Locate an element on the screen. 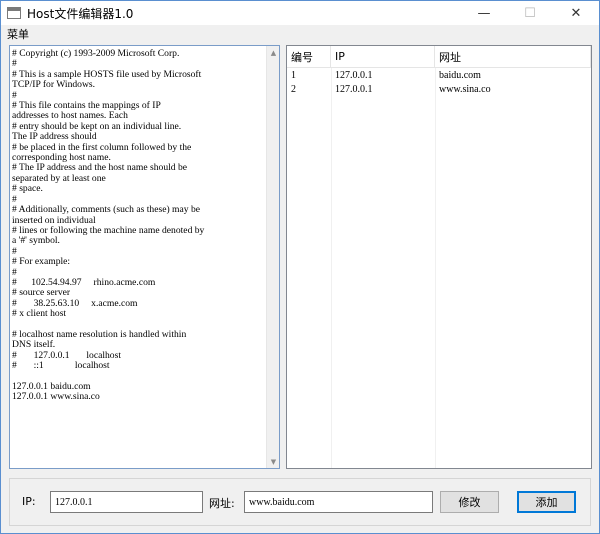 The width and height of the screenshot is (600, 534). minimize-button: — is located at coordinates (484, 13).